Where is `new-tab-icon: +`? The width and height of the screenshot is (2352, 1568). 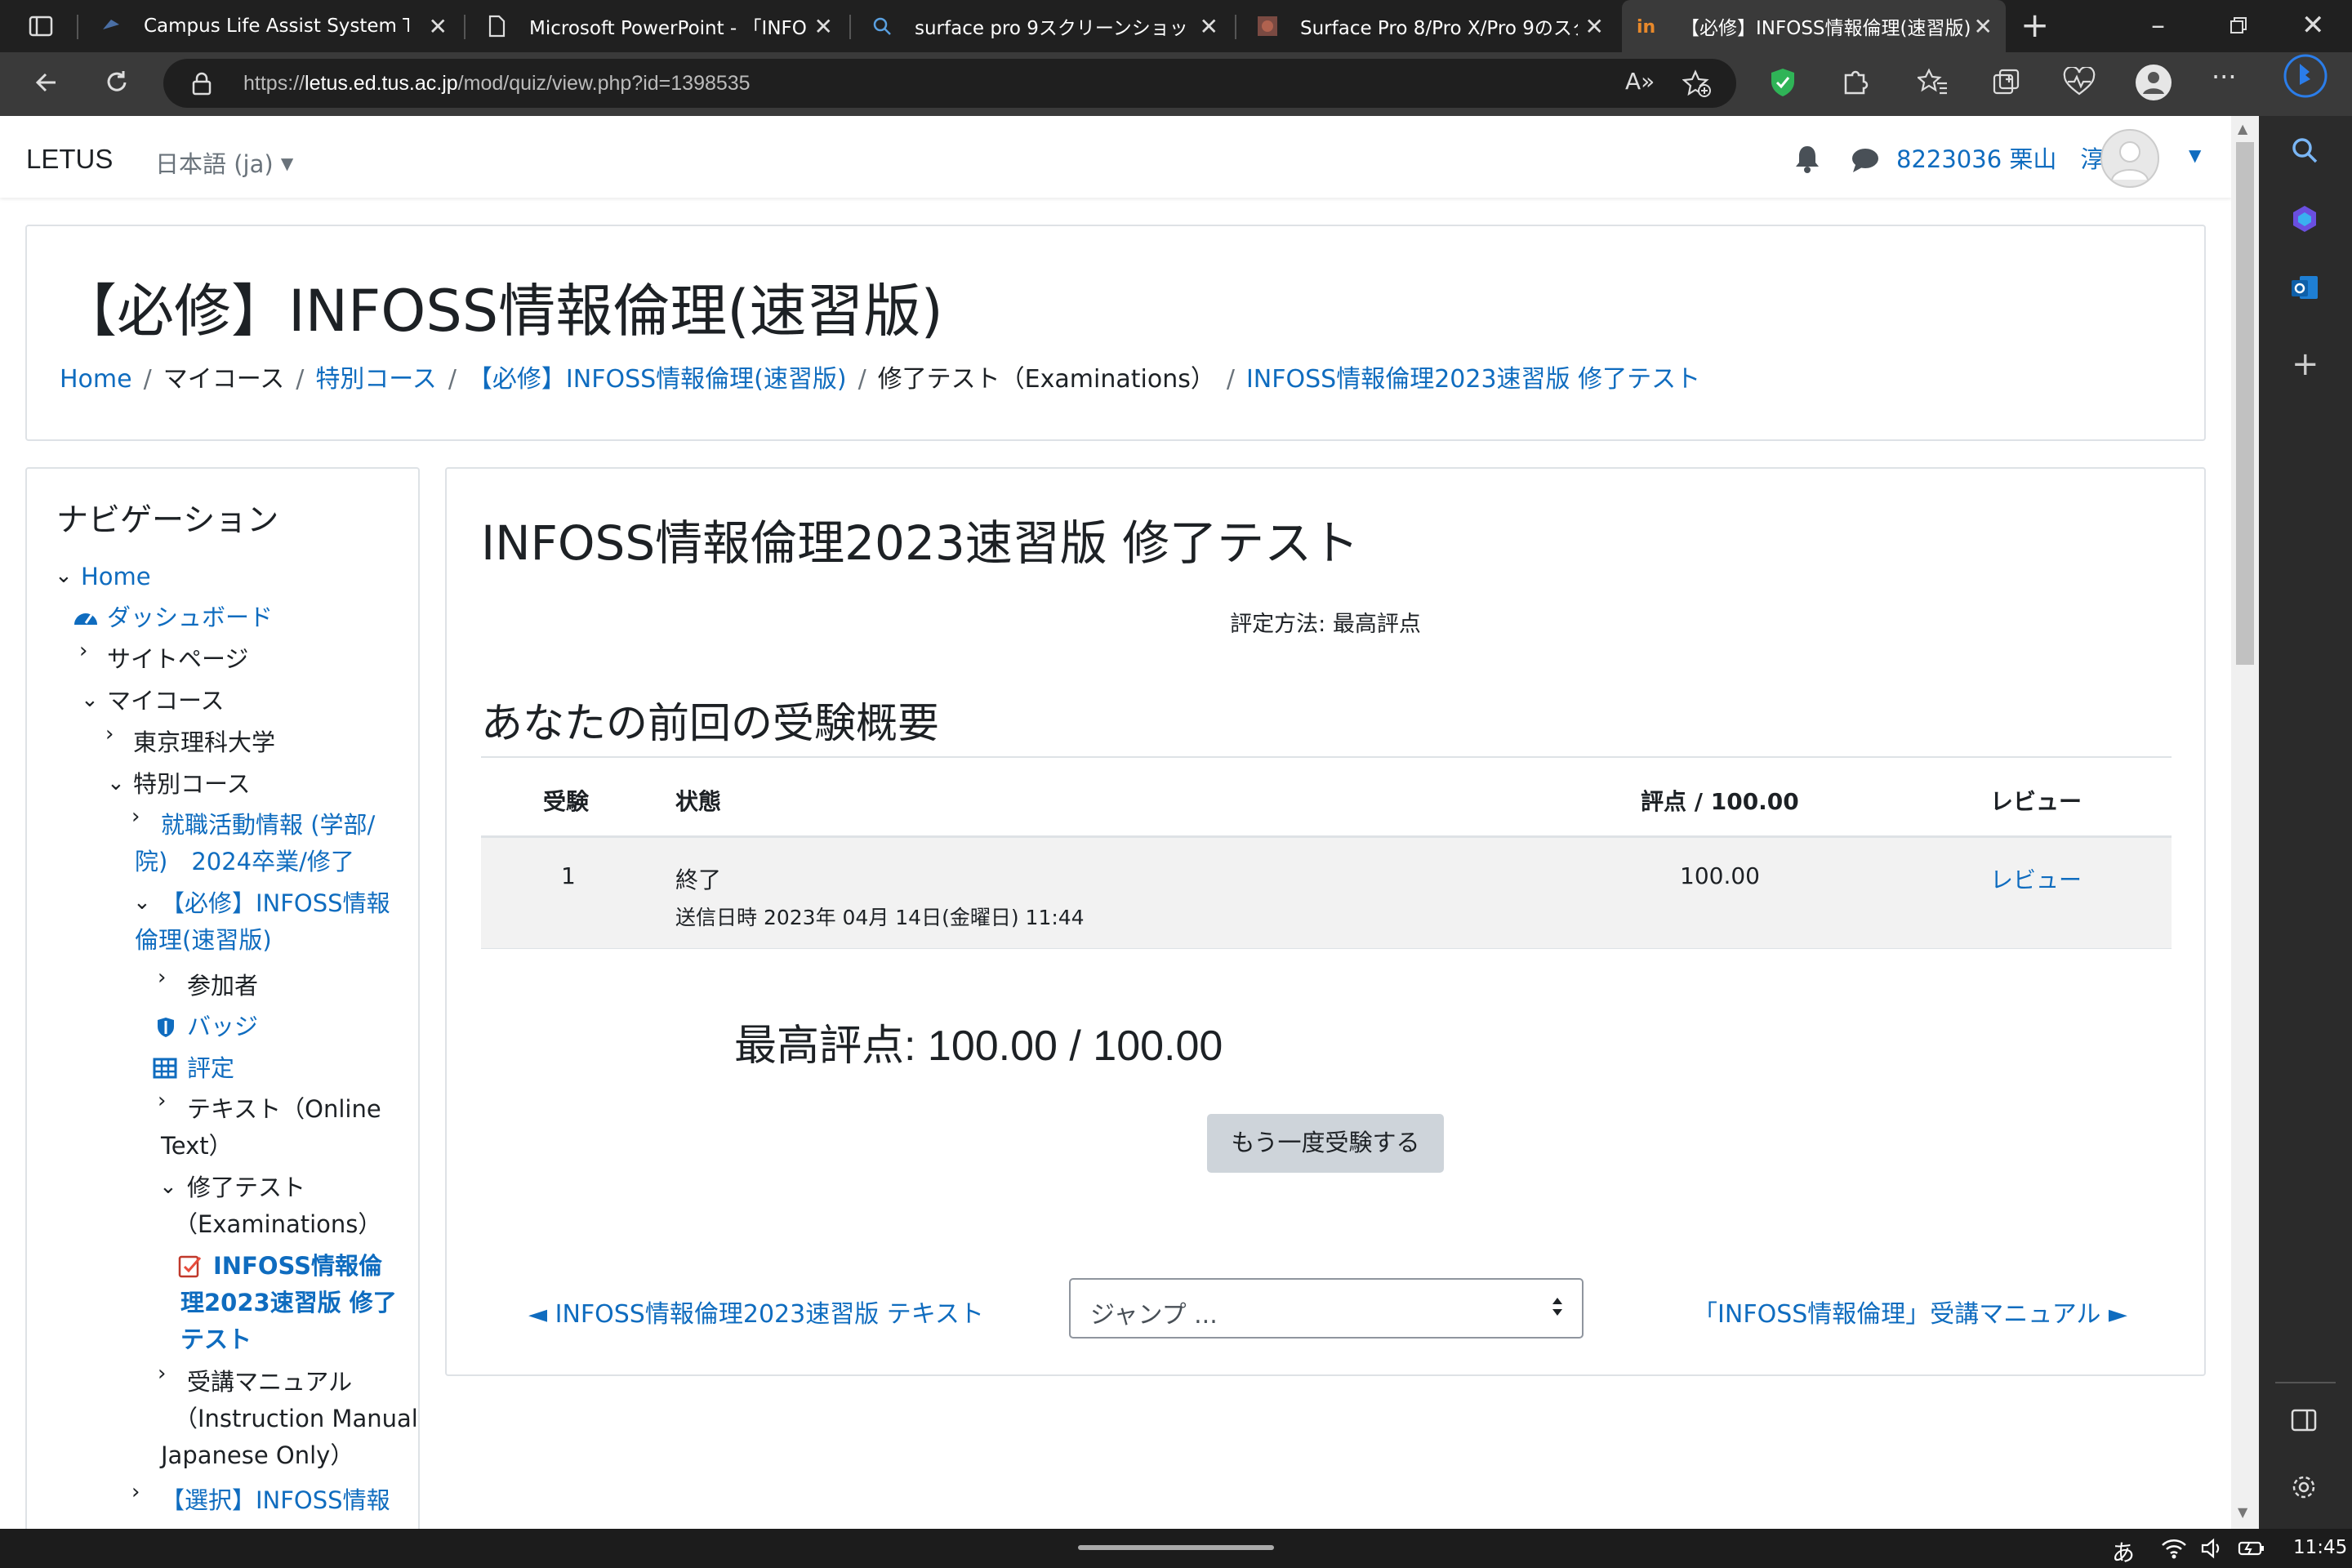
new-tab-icon: + is located at coordinates (2034, 25).